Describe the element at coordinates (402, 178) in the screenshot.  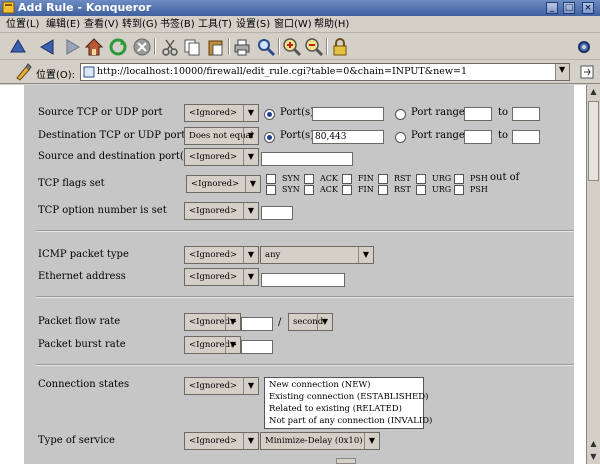
I see `flag-label: RST` at that location.